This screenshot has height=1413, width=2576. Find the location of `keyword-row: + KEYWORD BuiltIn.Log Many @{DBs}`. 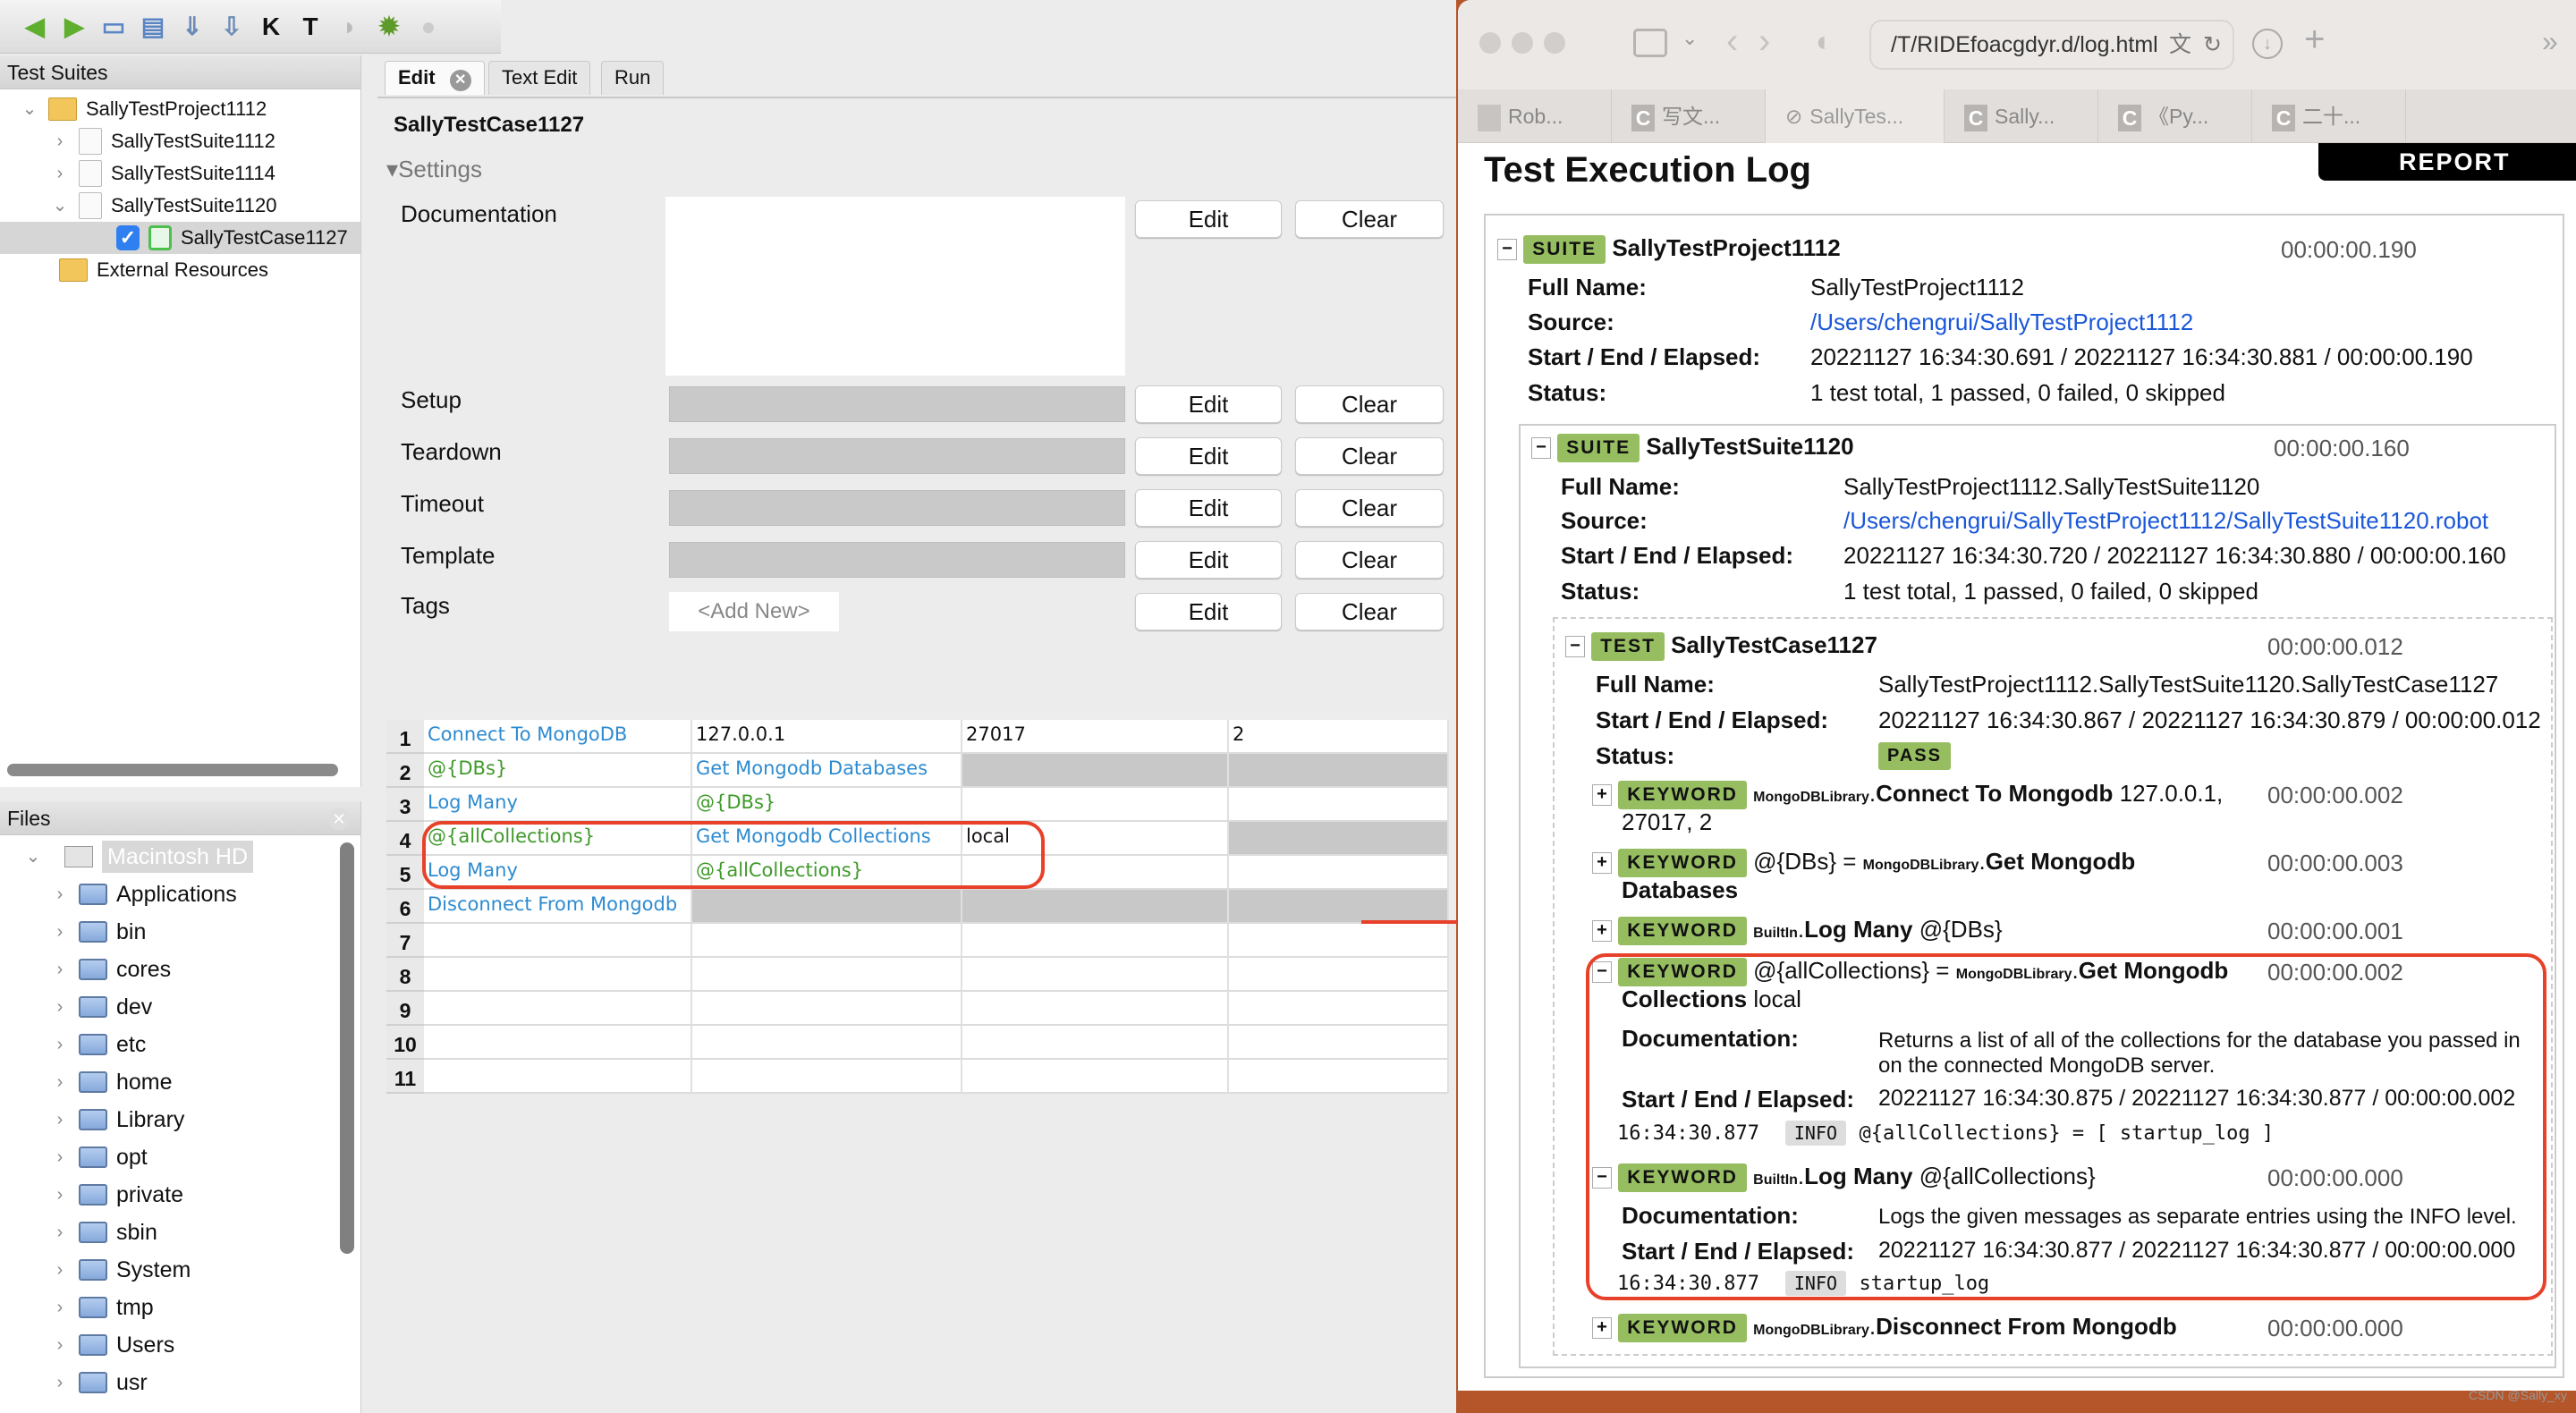

keyword-row: + KEYWORD BuiltIn.Log Many @{DBs} is located at coordinates (1797, 931).